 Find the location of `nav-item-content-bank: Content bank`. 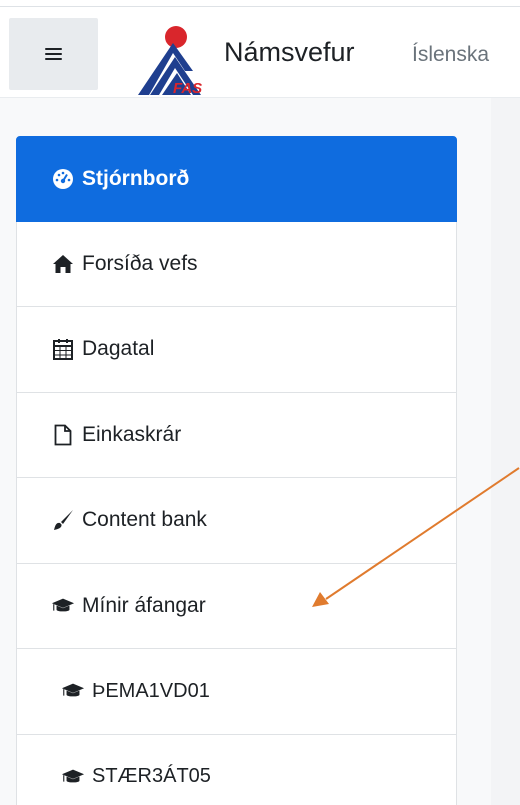

nav-item-content-bank: Content bank is located at coordinates (236, 521).